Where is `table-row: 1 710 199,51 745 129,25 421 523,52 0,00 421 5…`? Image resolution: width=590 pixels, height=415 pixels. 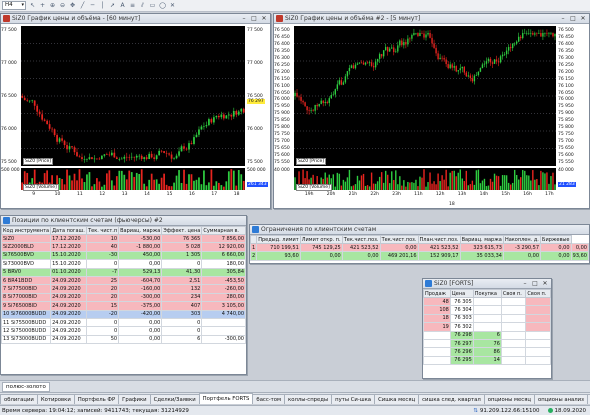
table-row: 1 710 199,51 745 129,25 421 523,52 0,00 421 5… is located at coordinates (419, 247).